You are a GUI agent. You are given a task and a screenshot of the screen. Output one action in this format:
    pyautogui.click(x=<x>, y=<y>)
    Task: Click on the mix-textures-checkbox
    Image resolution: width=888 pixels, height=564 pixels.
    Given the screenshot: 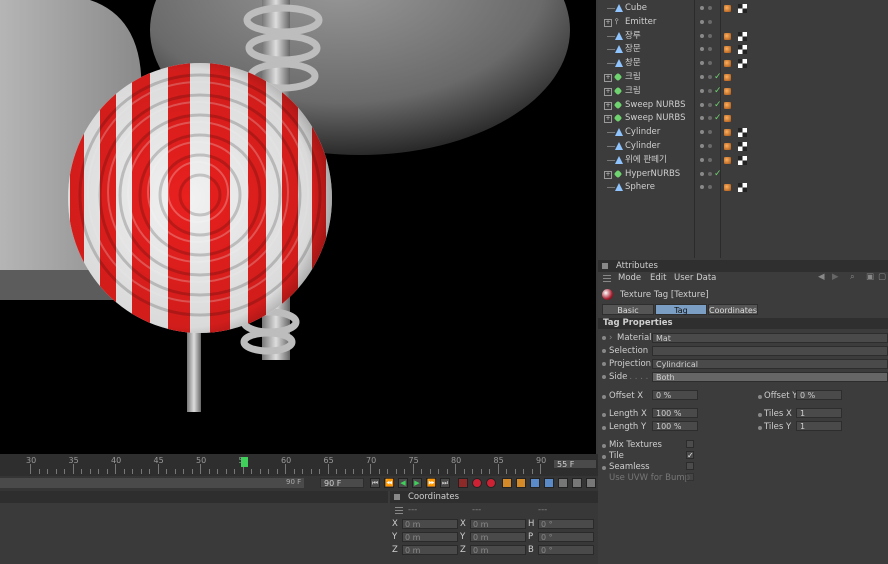 What is the action you would take?
    pyautogui.click(x=690, y=444)
    